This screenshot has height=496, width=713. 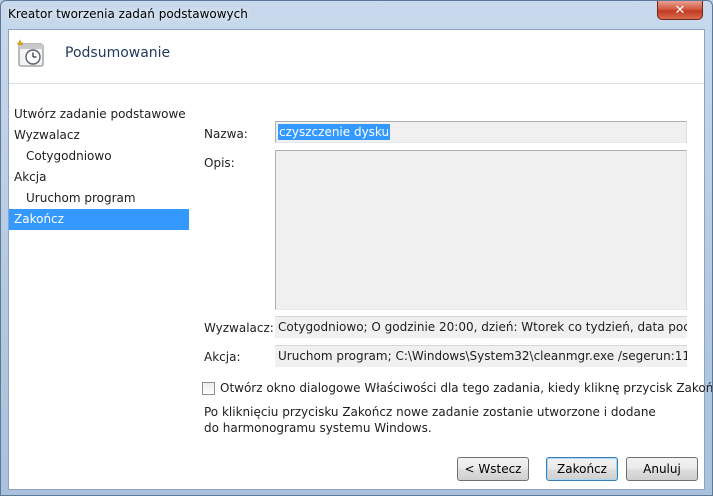 I want to click on step-start-program: Uruchom program, so click(x=99, y=198).